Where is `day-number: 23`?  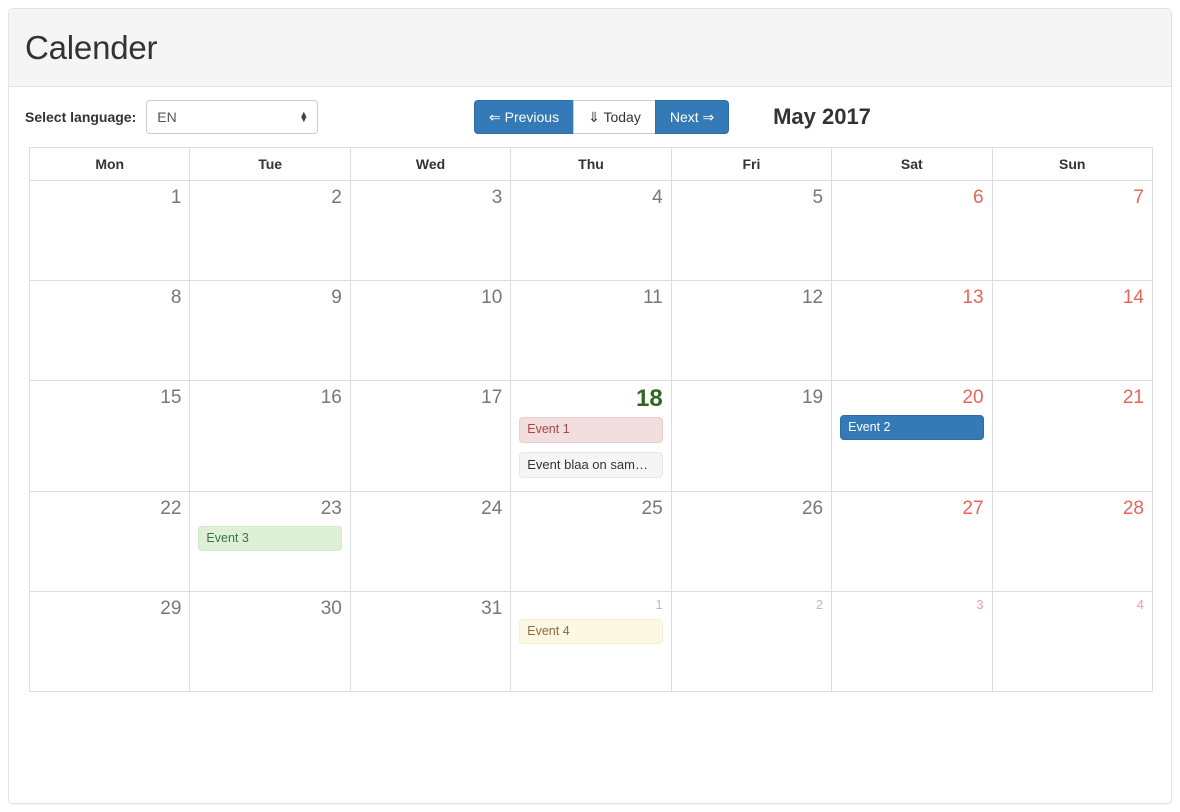 day-number: 23 is located at coordinates (331, 508).